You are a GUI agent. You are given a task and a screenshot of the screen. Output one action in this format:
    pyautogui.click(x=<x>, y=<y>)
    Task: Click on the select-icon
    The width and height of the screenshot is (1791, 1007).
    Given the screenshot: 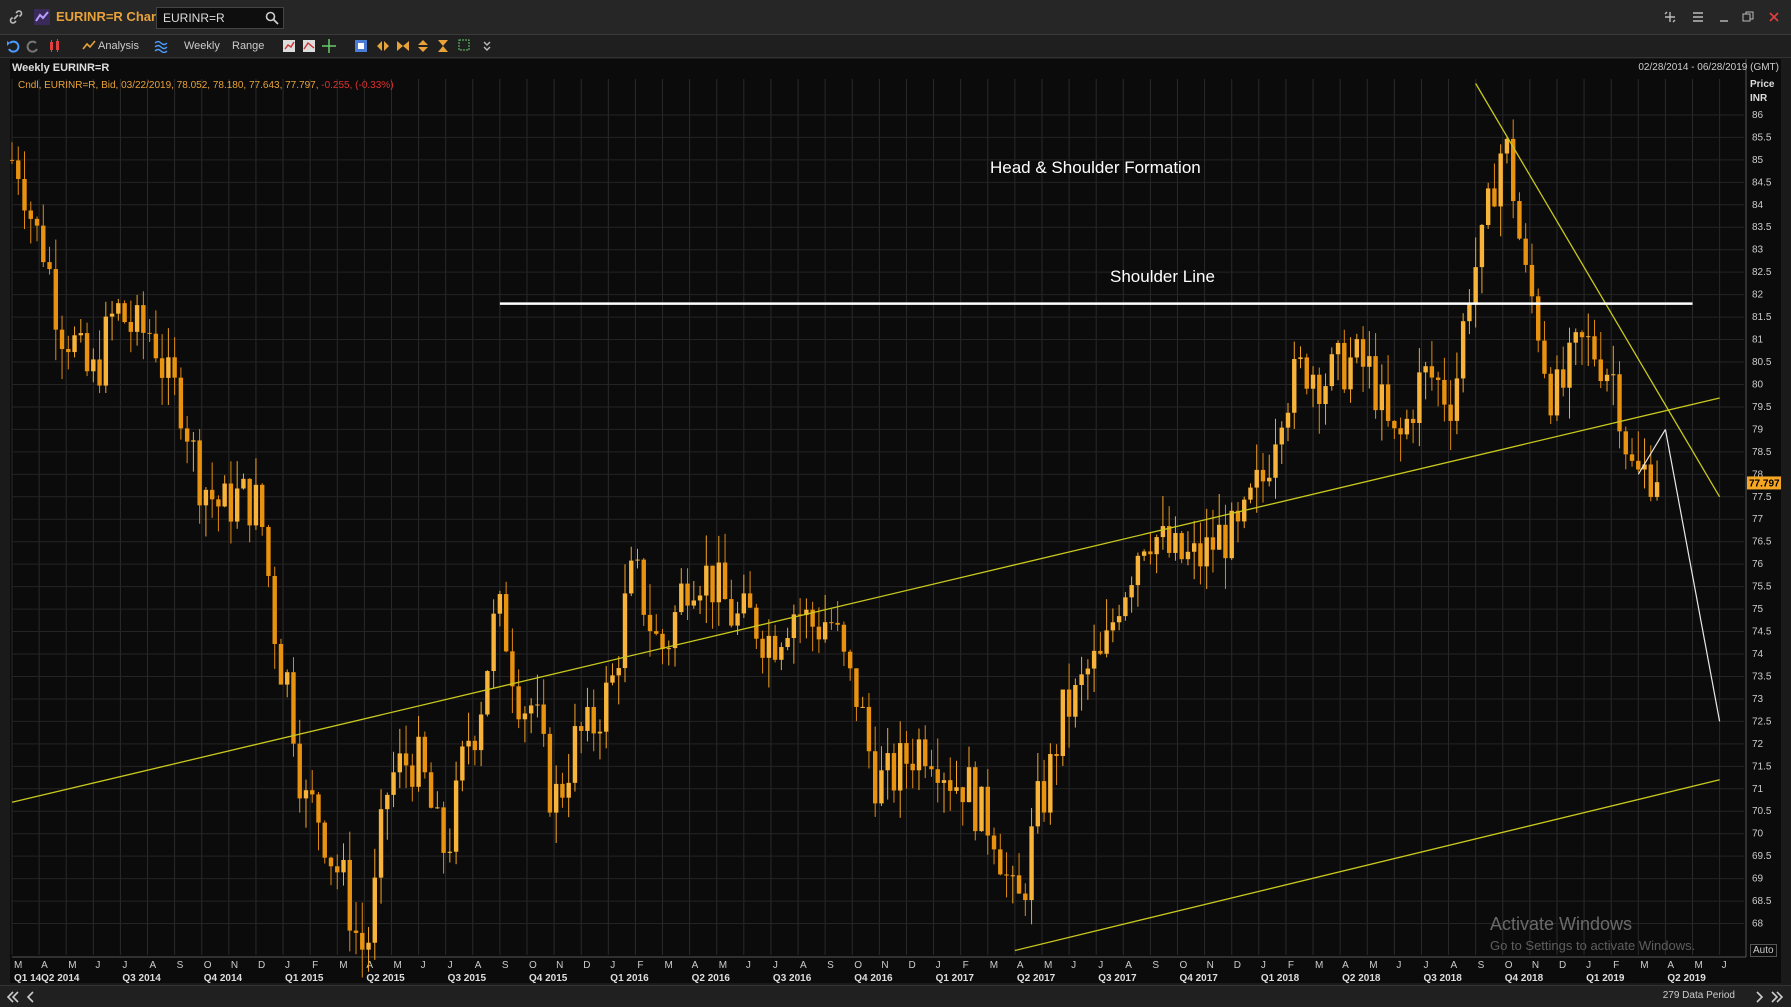 What is the action you would take?
    pyautogui.click(x=465, y=46)
    